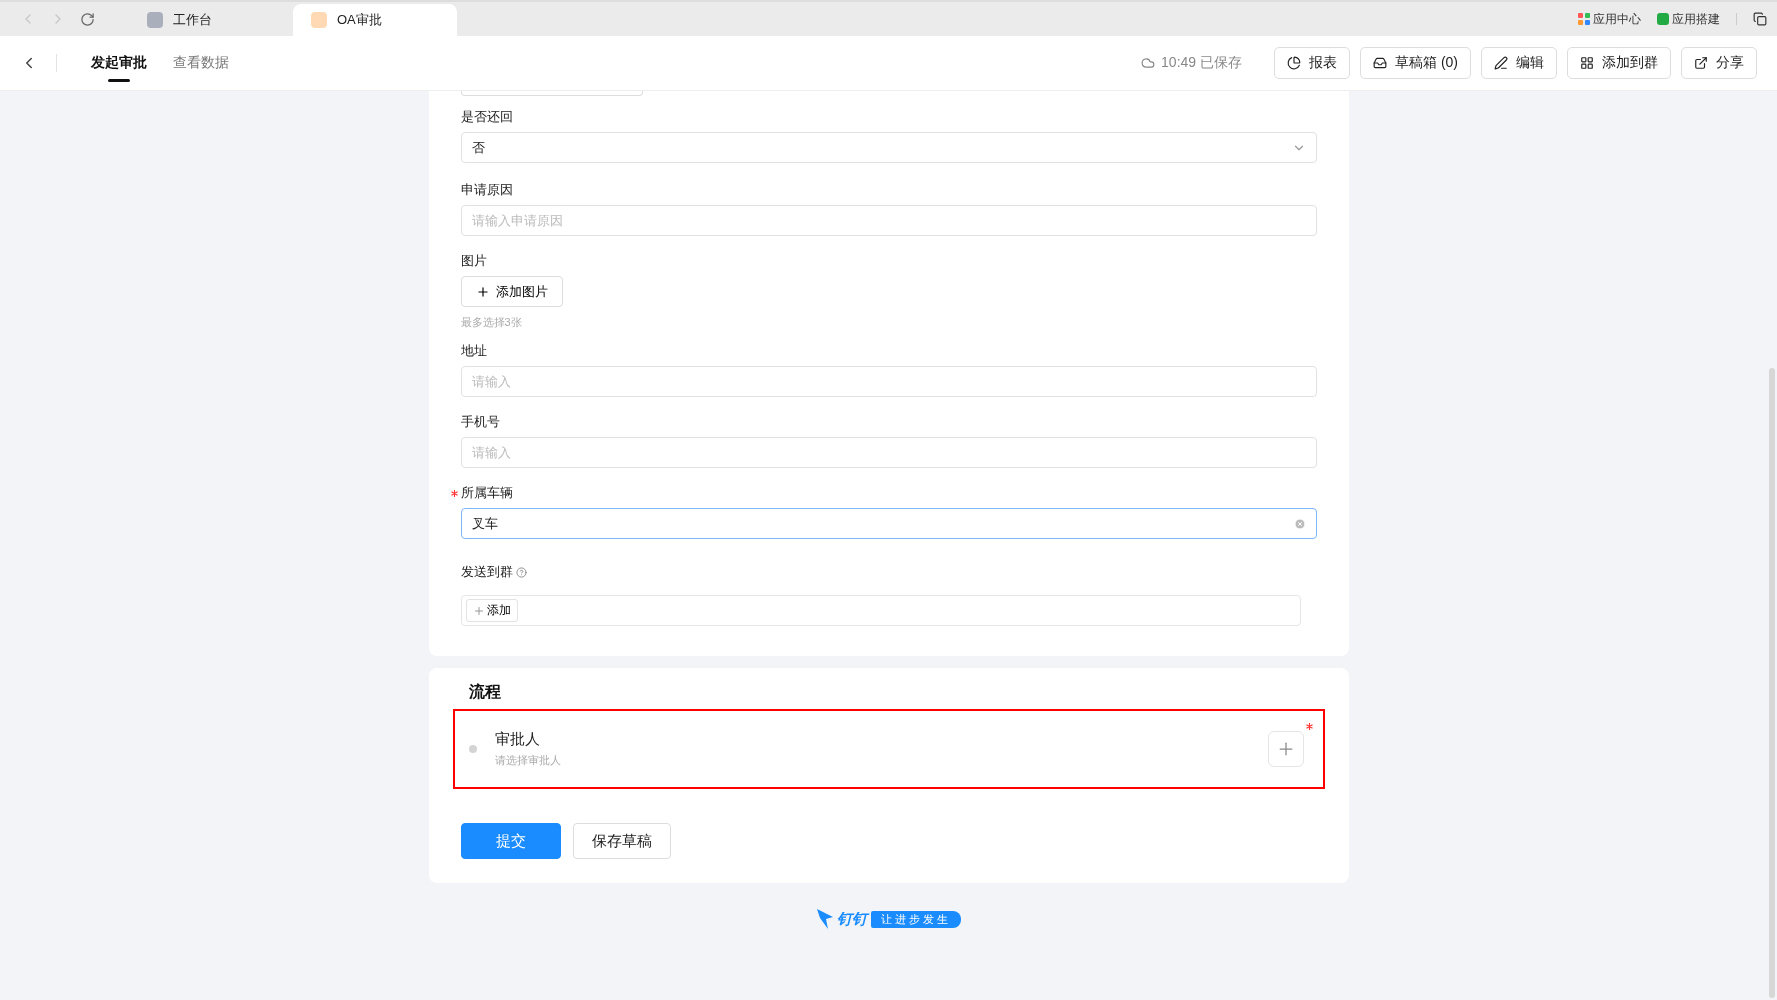 Image resolution: width=1777 pixels, height=1000 pixels. Describe the element at coordinates (486, 493) in the screenshot. I see `field-label: 所属车辆` at that location.